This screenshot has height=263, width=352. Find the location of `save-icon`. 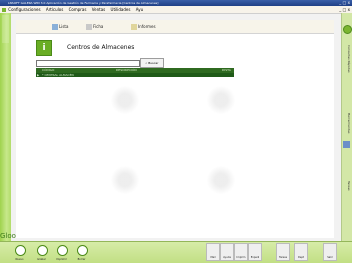

save-icon is located at coordinates (42, 250).